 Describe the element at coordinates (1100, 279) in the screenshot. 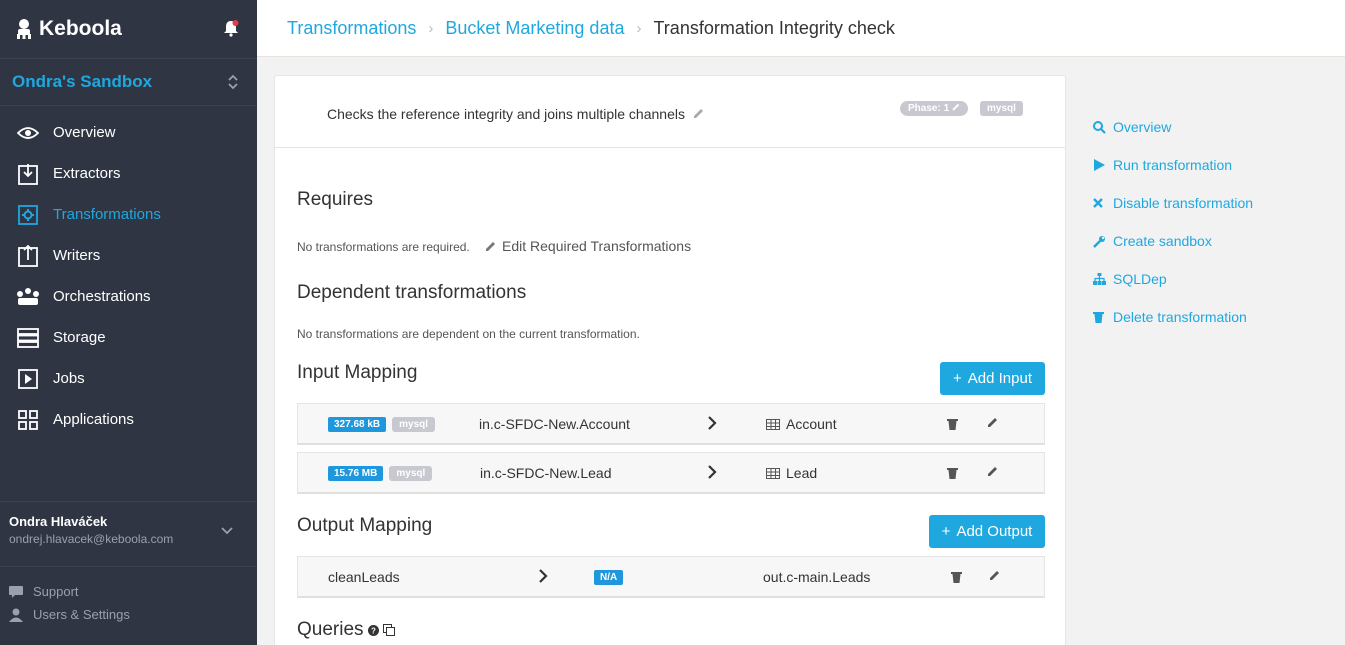

I see `sitemap-icon` at that location.